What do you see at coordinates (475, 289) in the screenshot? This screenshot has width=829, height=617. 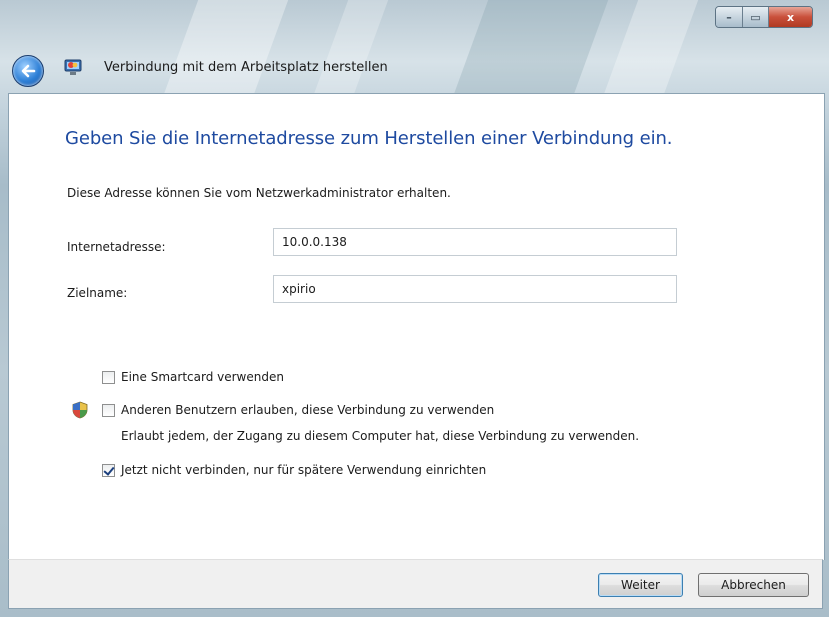 I see `destination-input` at bounding box center [475, 289].